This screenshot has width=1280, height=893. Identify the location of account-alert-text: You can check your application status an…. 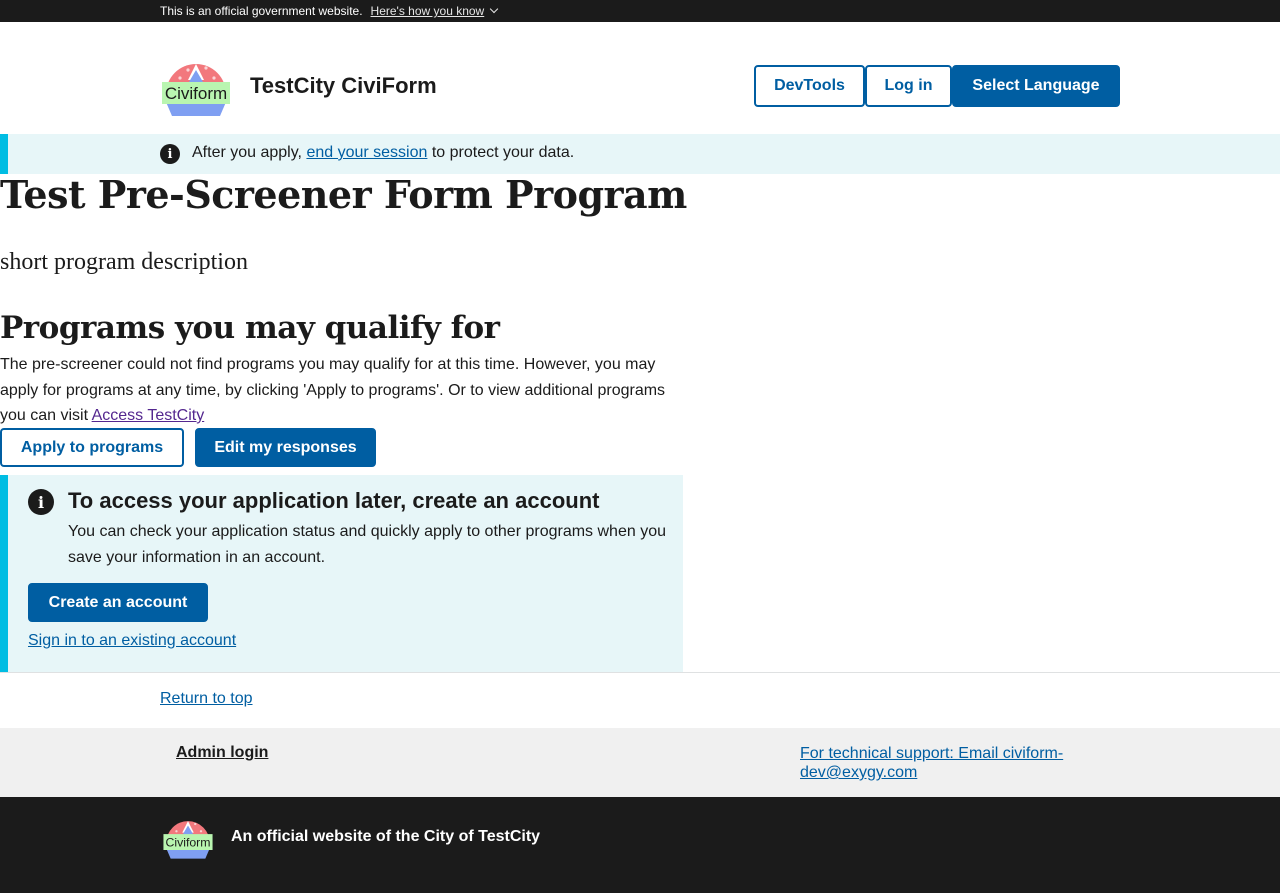
(367, 544).